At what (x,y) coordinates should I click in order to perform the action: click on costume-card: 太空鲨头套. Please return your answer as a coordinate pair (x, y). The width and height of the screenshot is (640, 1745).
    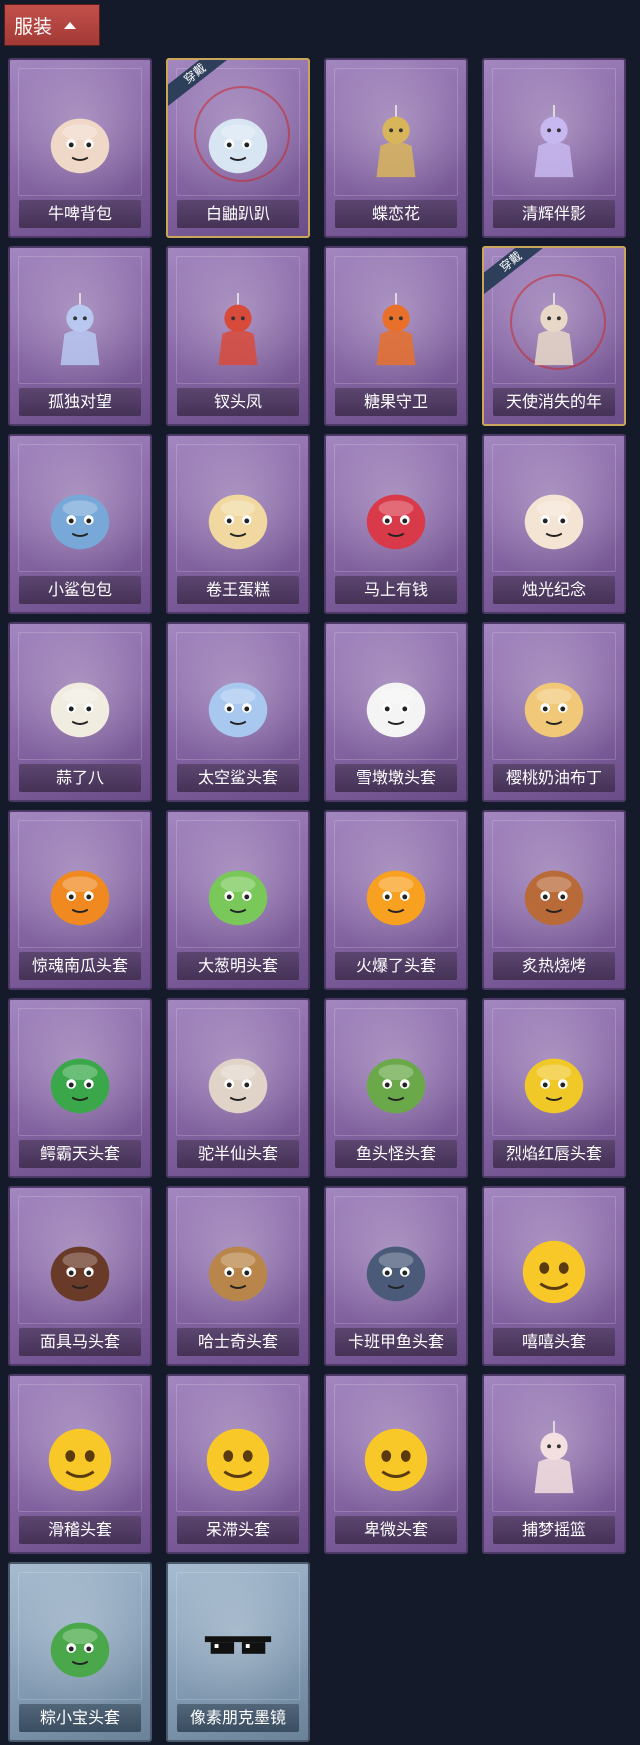
    Looking at the image, I should click on (238, 712).